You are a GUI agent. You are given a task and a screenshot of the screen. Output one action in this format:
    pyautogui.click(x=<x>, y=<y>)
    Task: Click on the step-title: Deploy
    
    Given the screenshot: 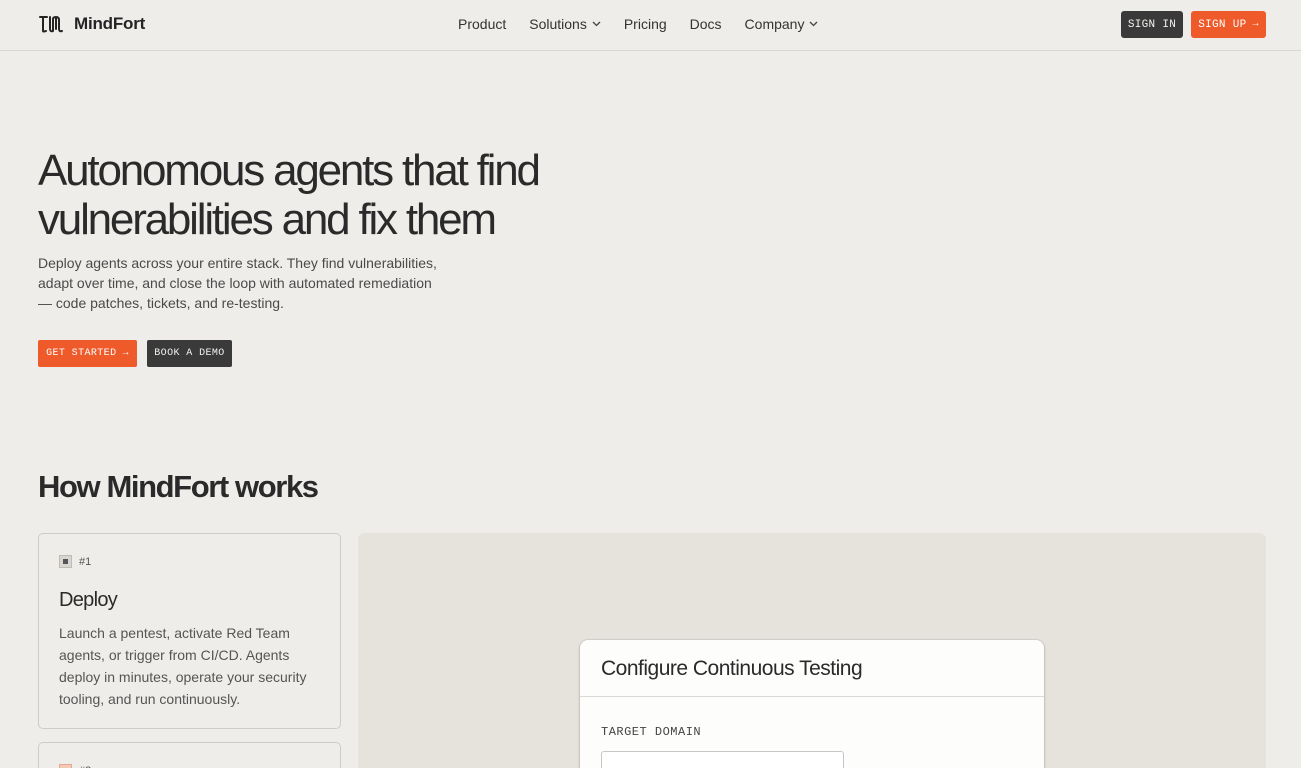 What is the action you would take?
    pyautogui.click(x=88, y=600)
    